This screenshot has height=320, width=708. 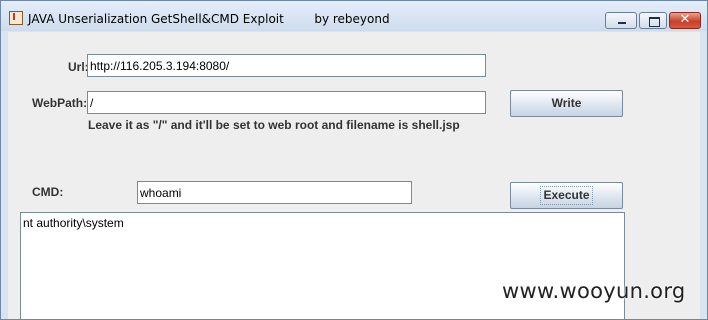 What do you see at coordinates (286, 102) in the screenshot?
I see `webpath-field: /` at bounding box center [286, 102].